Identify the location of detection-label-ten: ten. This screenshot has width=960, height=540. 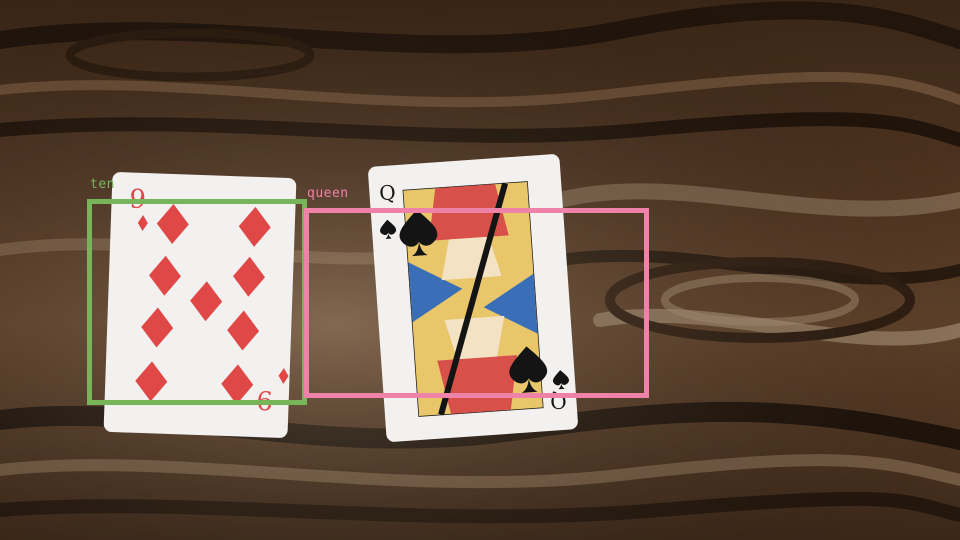
(102, 184).